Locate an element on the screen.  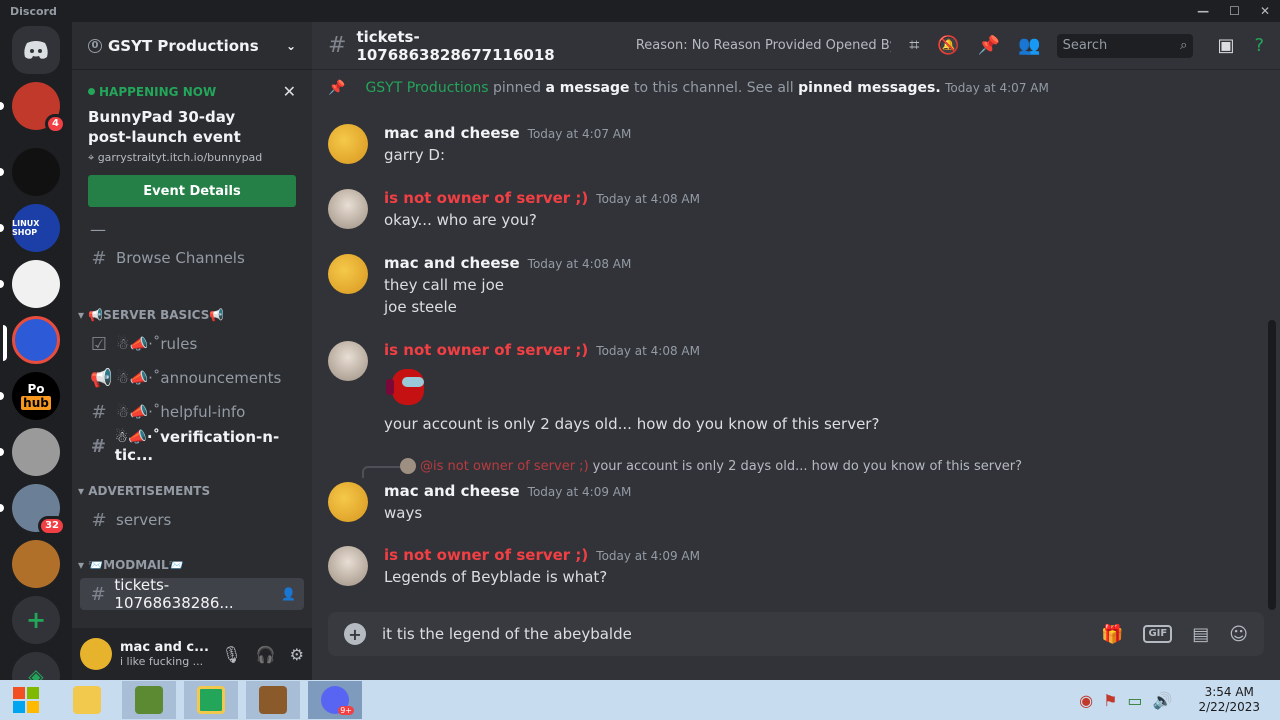
add-member-icon: 👤 is located at coordinates (288, 594).